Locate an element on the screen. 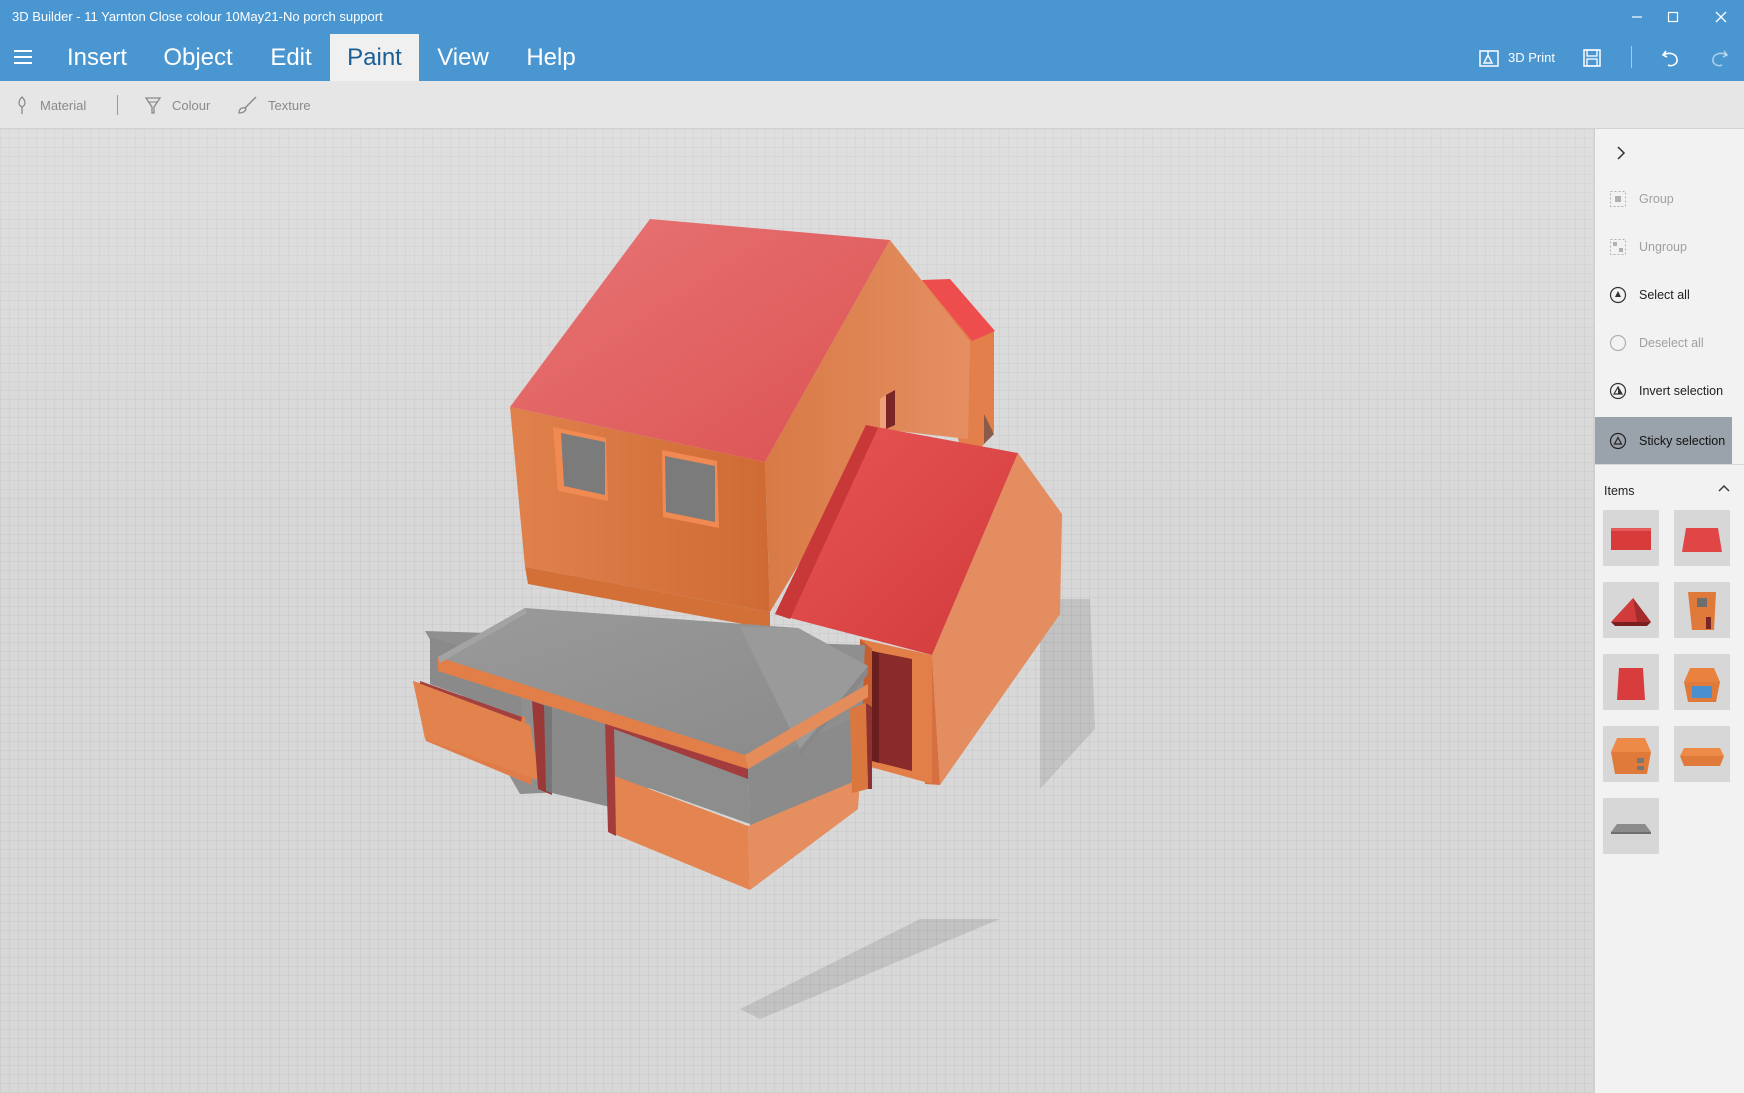 Image resolution: width=1744 pixels, height=1093 pixels. select-all-button: Select all is located at coordinates (1663, 295).